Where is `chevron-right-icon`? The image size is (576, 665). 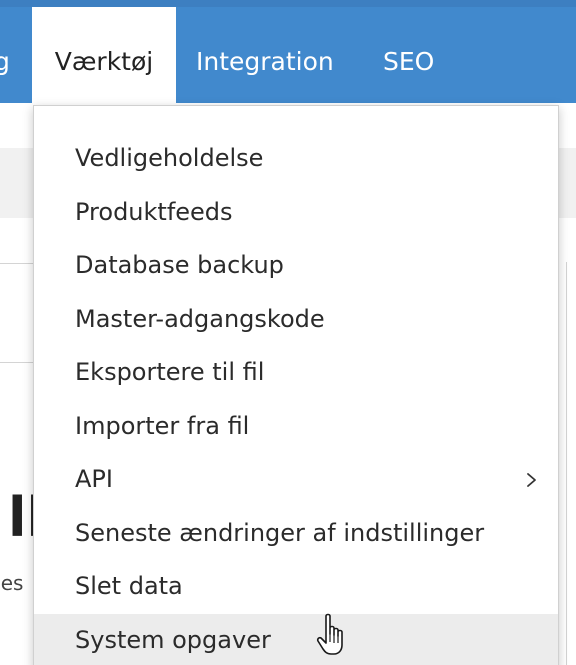 chevron-right-icon is located at coordinates (532, 480).